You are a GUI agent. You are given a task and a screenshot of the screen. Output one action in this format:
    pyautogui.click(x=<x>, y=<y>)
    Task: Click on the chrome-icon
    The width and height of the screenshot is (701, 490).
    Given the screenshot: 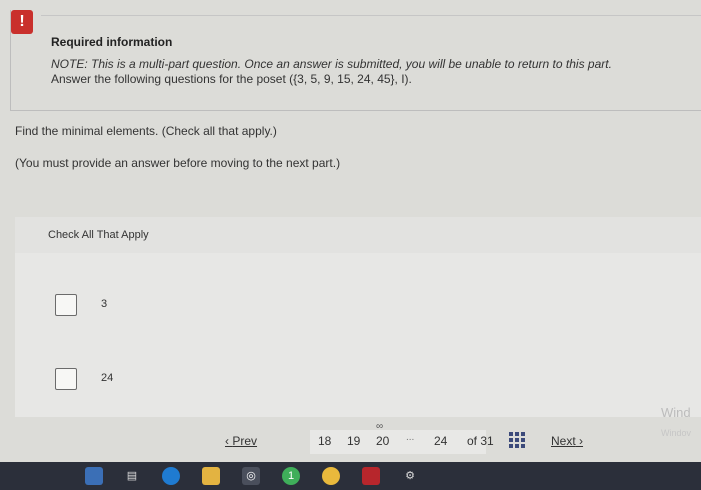 What is the action you would take?
    pyautogui.click(x=331, y=476)
    